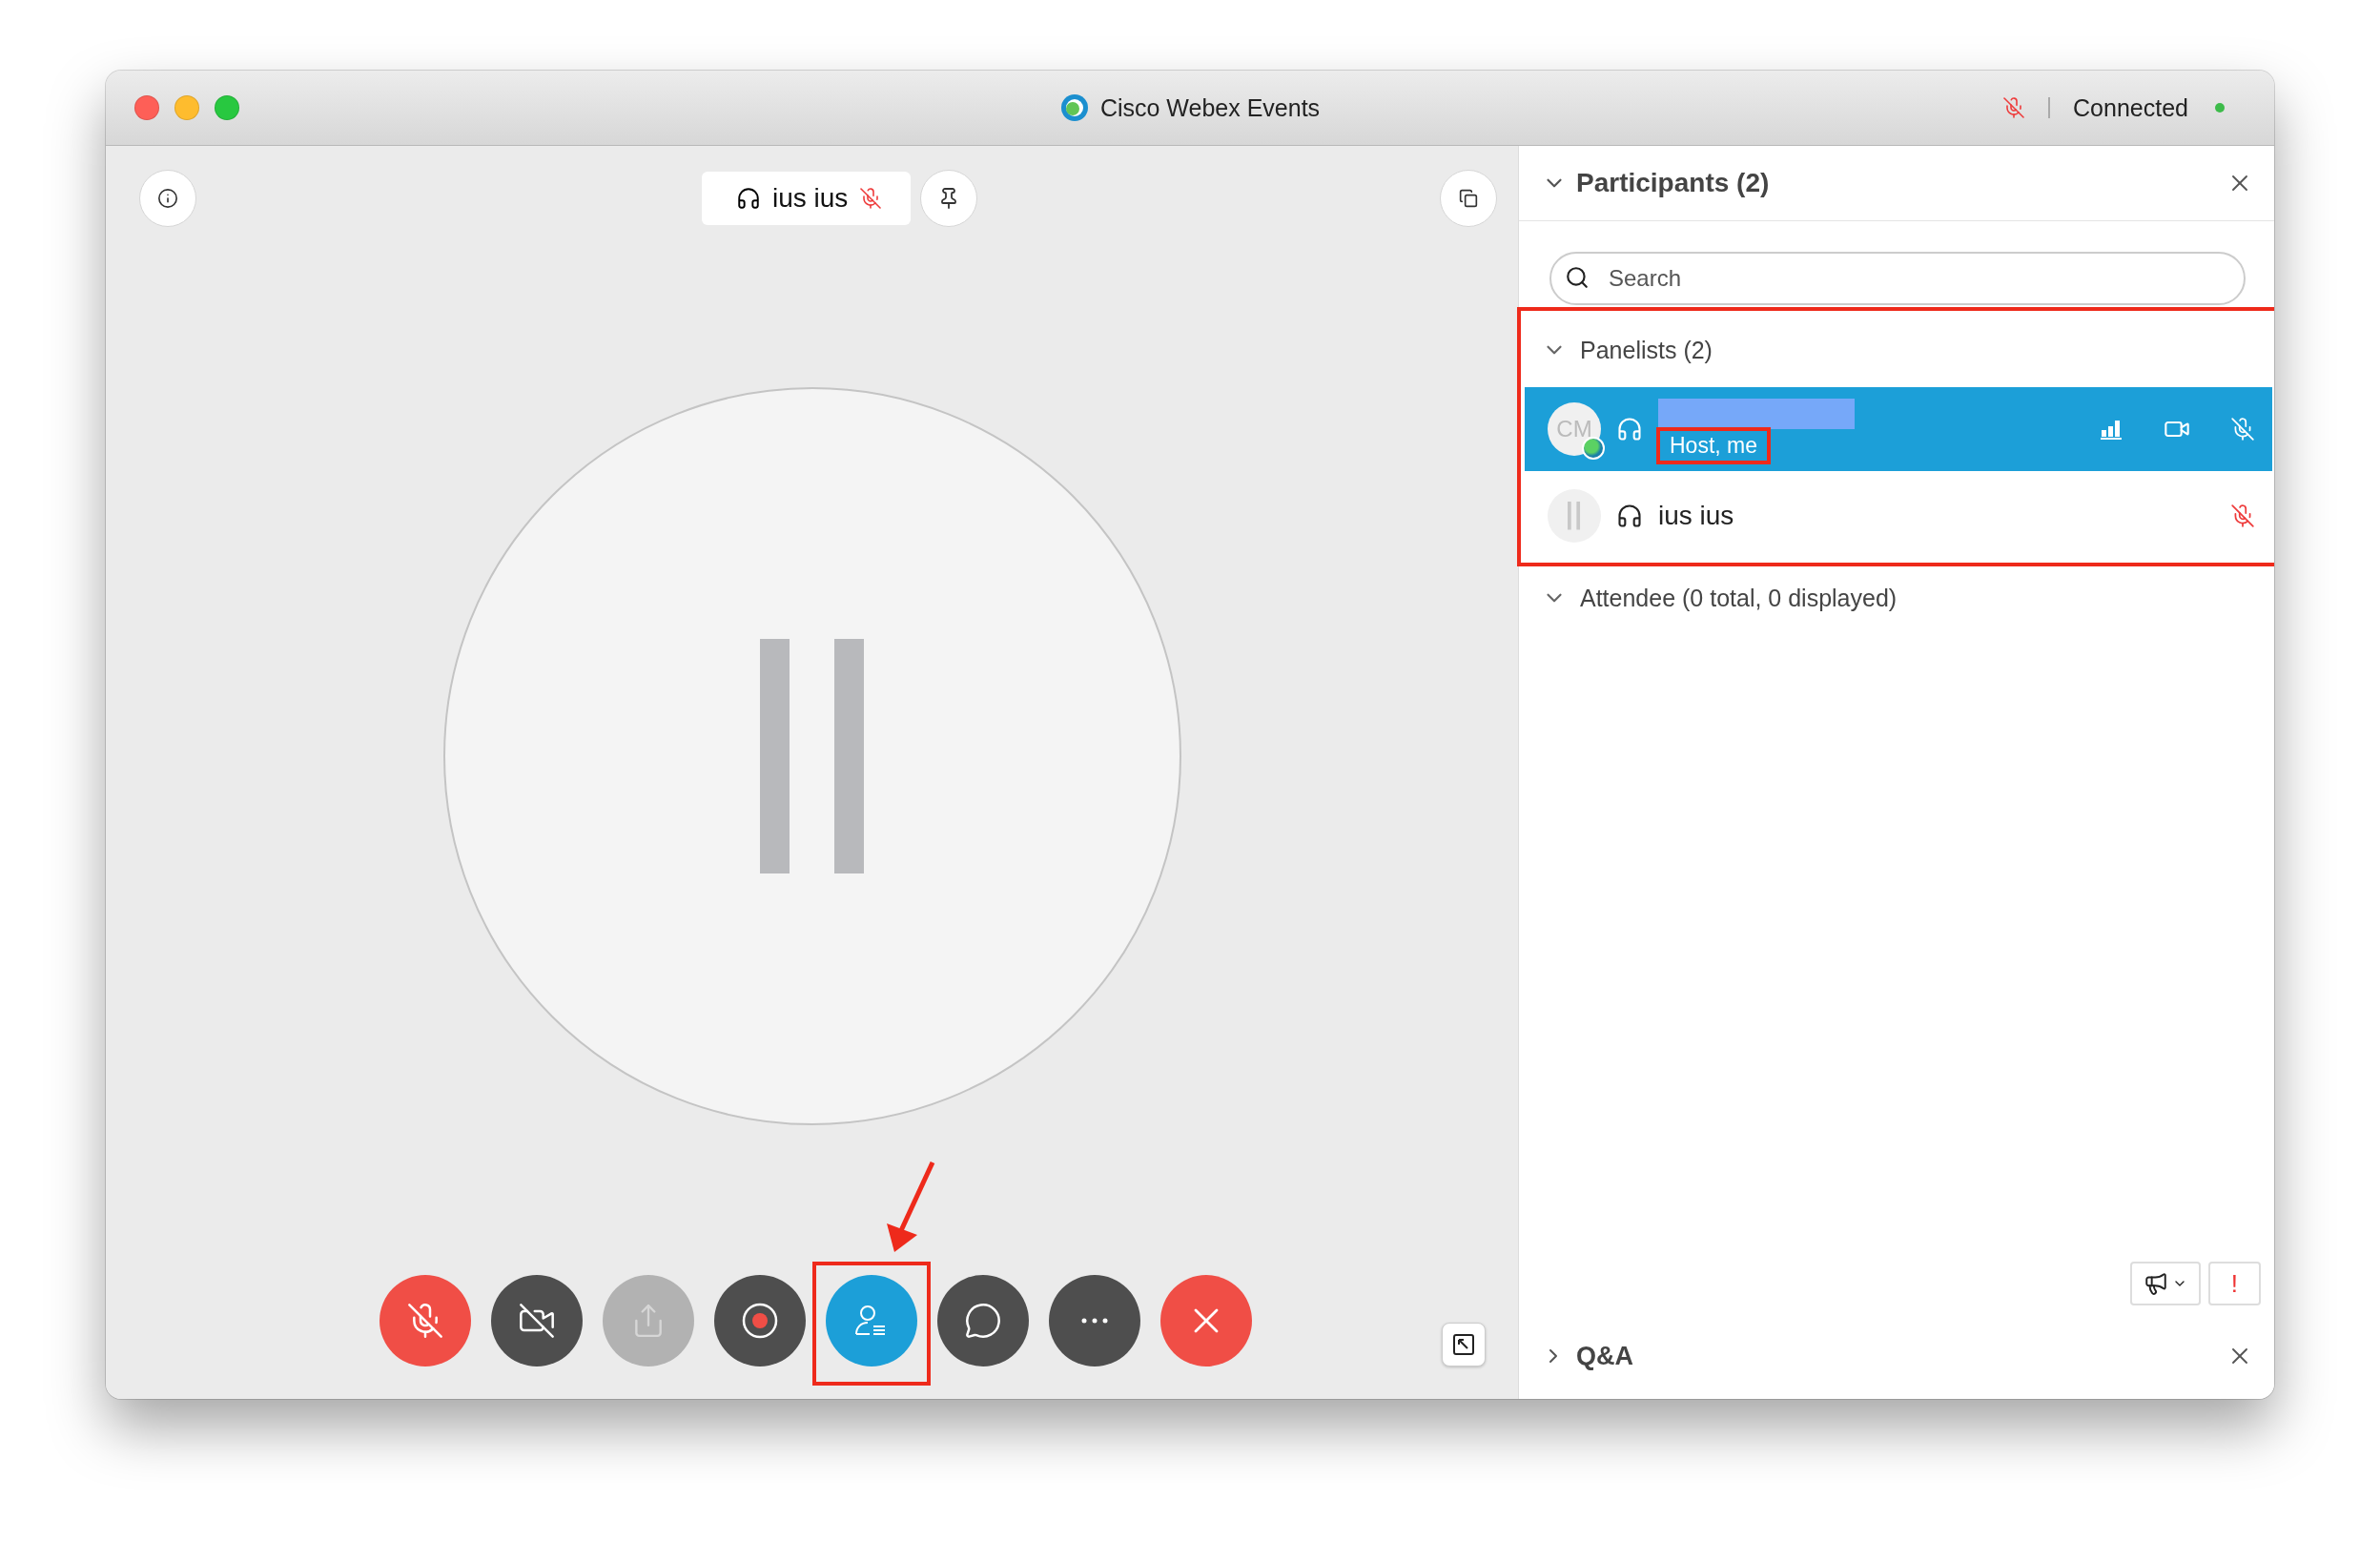 This screenshot has height=1541, width=2380. I want to click on search-icon, so click(1577, 277).